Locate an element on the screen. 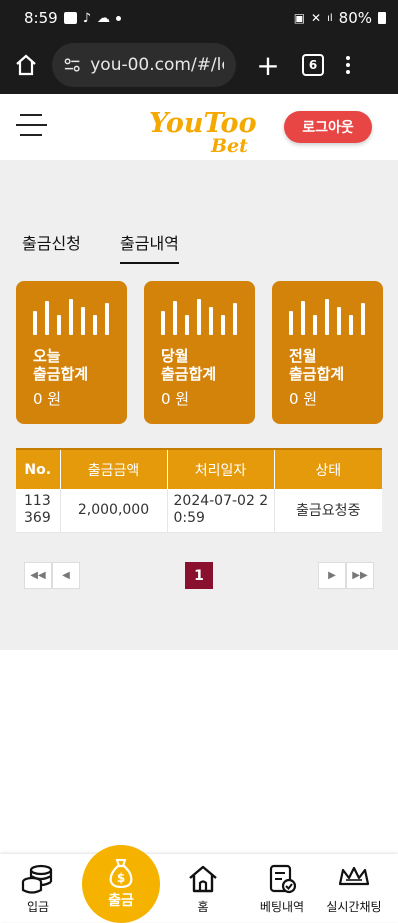  double-chevron-left-icon: ◀◀ is located at coordinates (38, 575).